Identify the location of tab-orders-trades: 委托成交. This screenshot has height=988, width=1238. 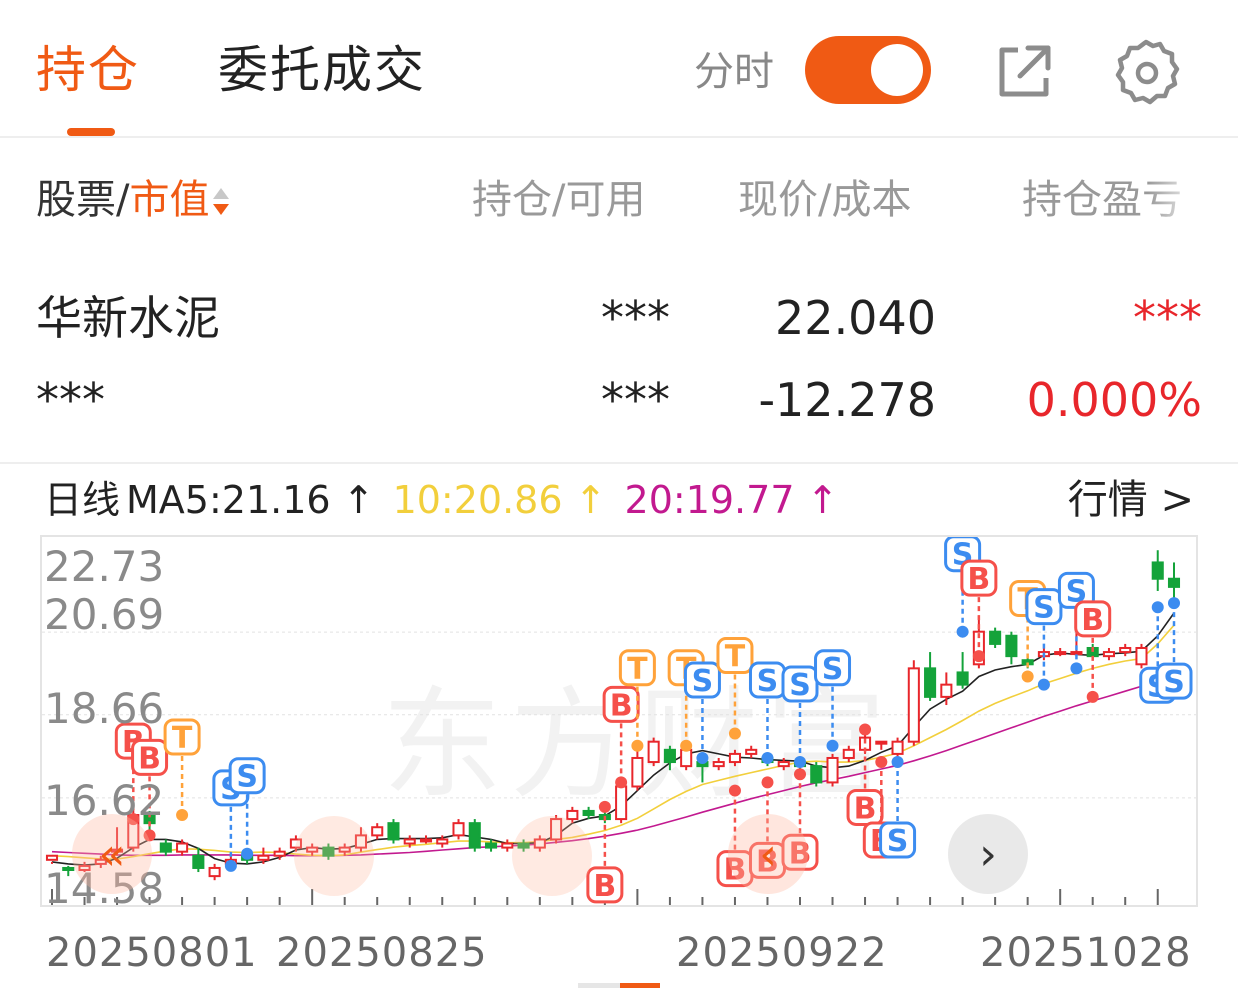
(322, 70).